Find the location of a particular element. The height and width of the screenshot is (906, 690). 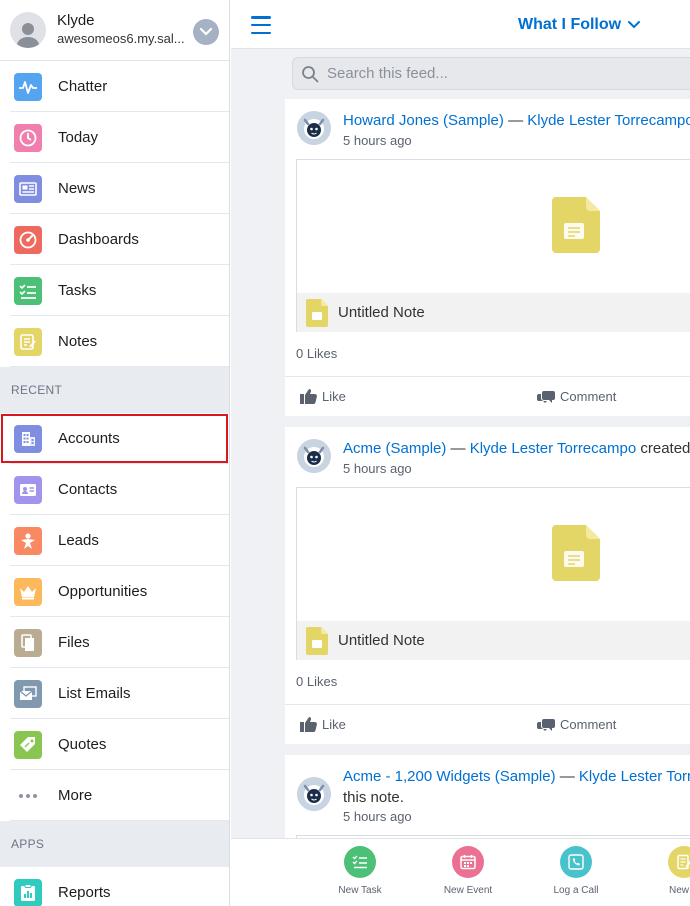

sidebar-item-chatter: Chatter is located at coordinates (114, 86).